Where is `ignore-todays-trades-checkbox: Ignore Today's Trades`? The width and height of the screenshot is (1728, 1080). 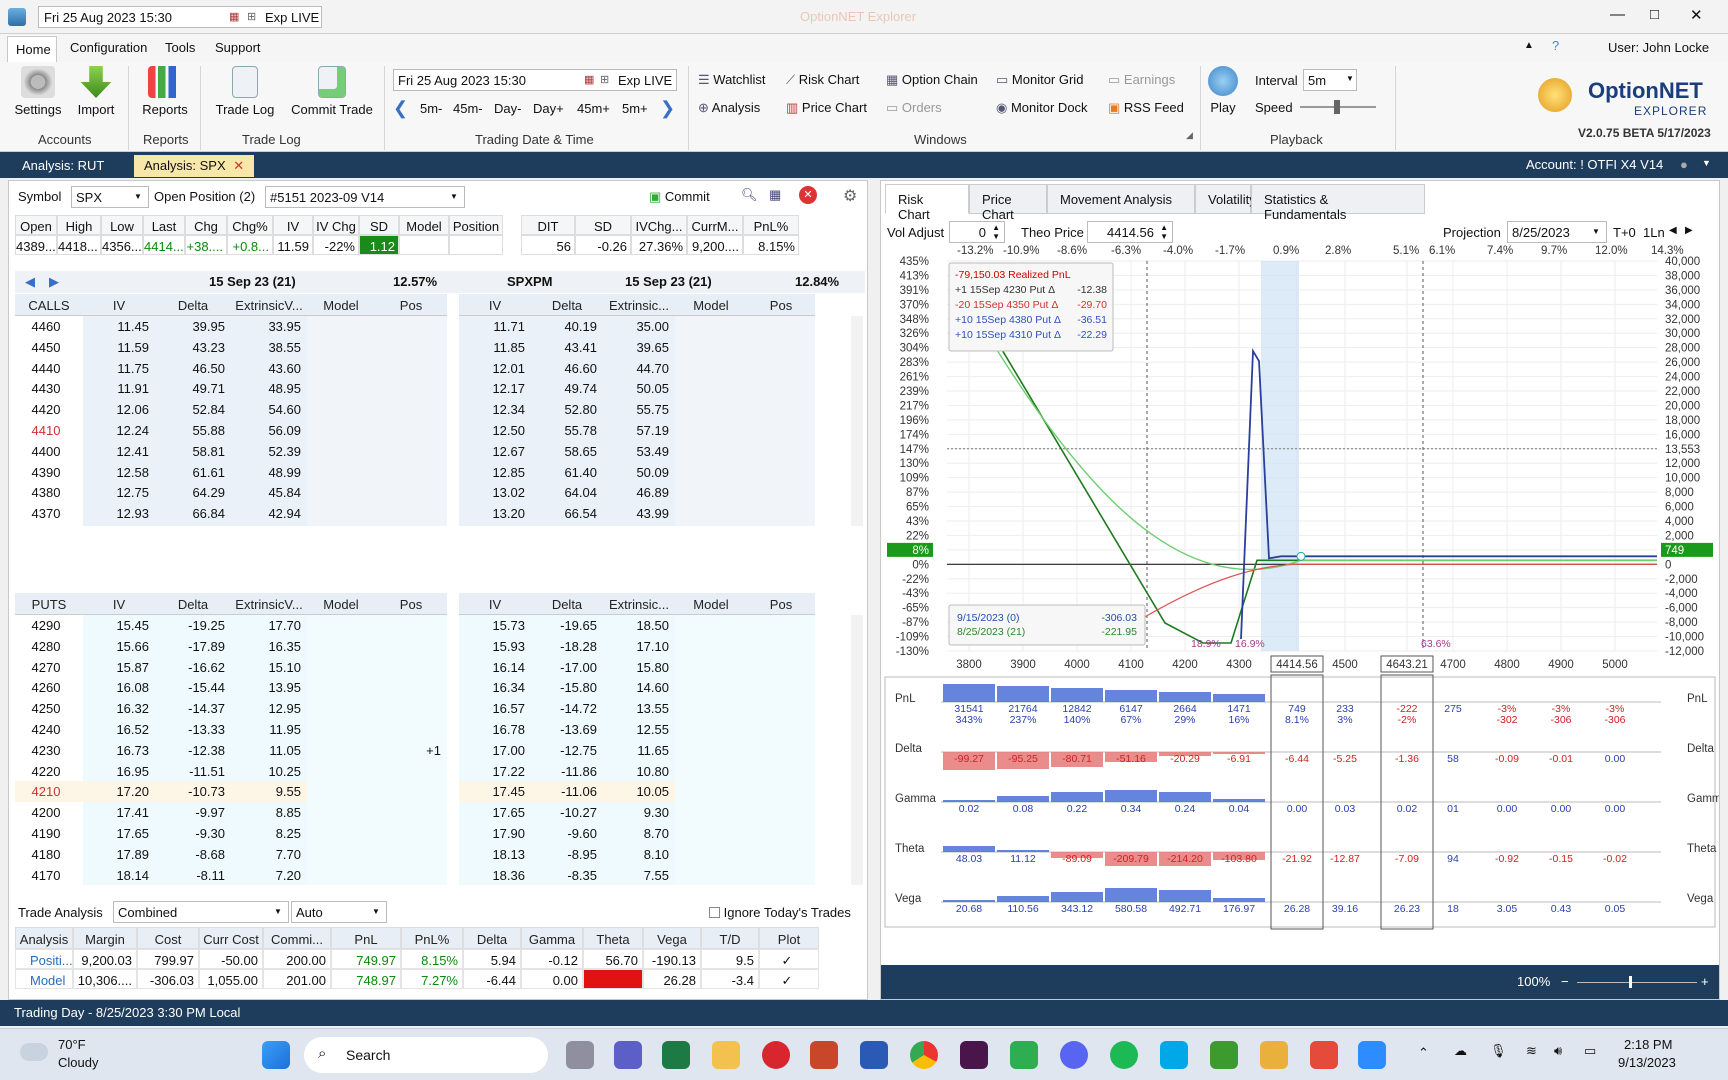
ignore-todays-trades-checkbox: Ignore Today's Trades is located at coordinates (780, 912).